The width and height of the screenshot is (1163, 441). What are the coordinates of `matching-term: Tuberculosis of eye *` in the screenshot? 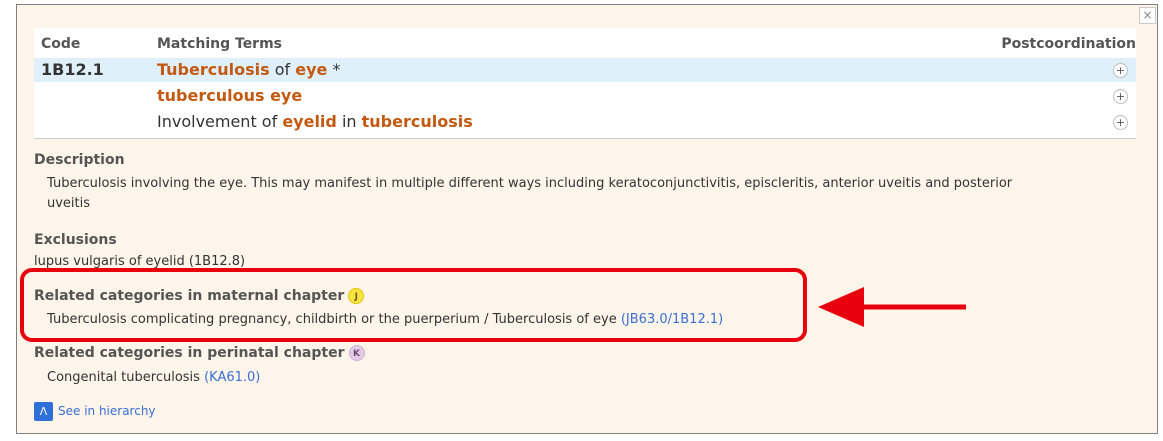 It's located at (248, 69).